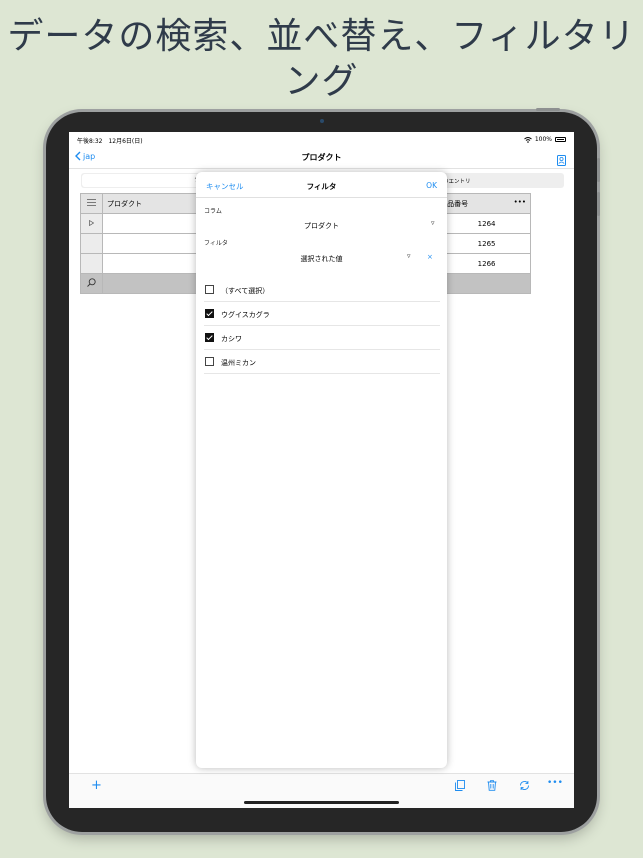 Image resolution: width=643 pixels, height=858 pixels. I want to click on page-title: プロダクト, so click(321, 157).